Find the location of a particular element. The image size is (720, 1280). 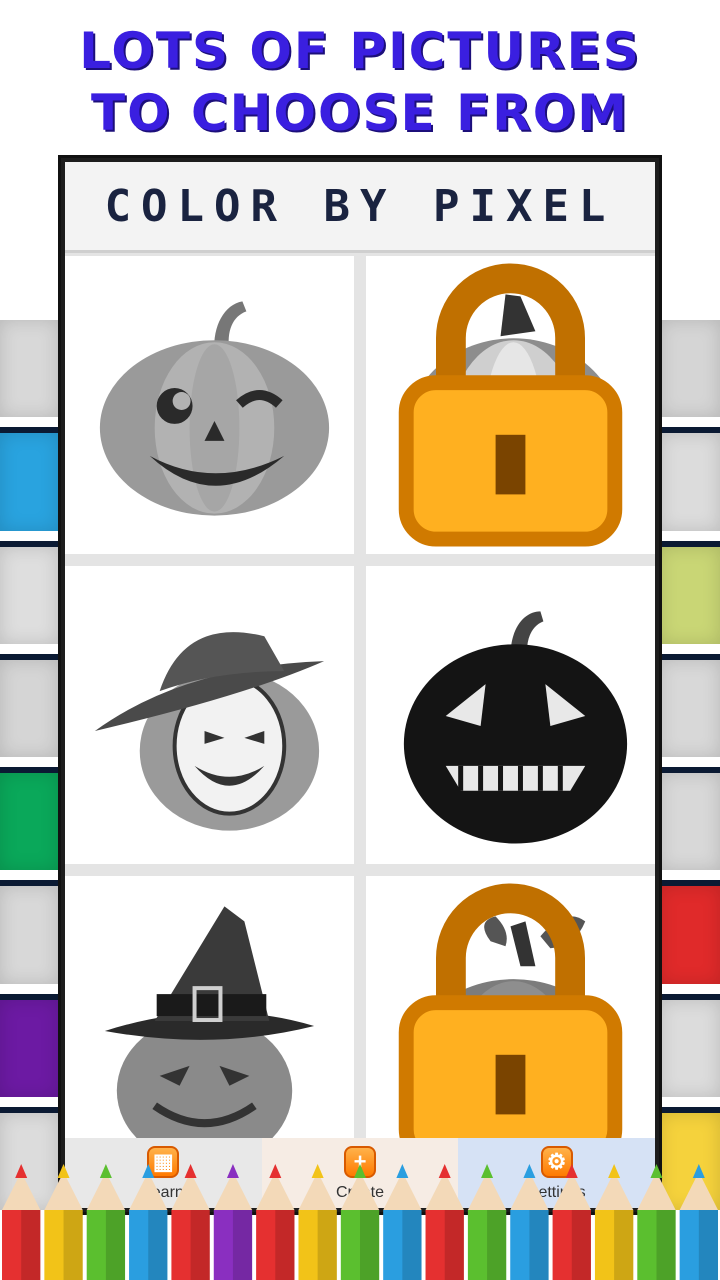

gallery-tile-pumpkin-with-leaves is located at coordinates (510, 1025).